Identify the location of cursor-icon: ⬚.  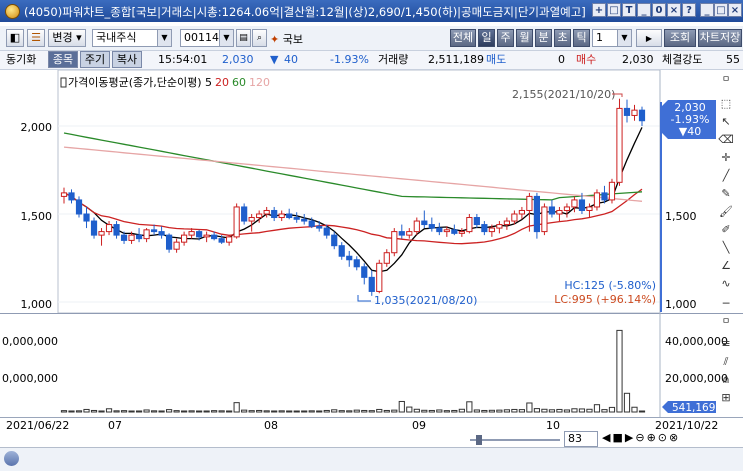
(726, 104).